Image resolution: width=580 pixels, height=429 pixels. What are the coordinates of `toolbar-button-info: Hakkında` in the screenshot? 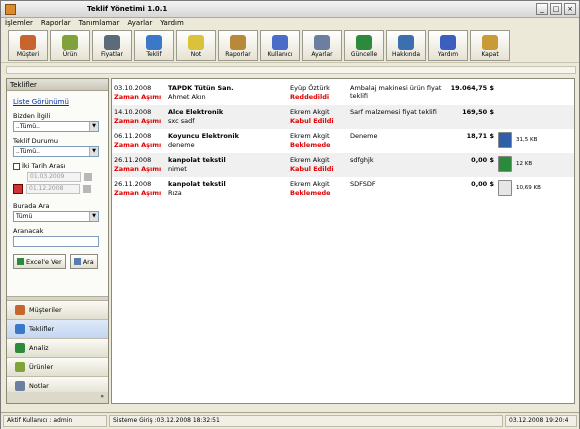 It's located at (406, 45).